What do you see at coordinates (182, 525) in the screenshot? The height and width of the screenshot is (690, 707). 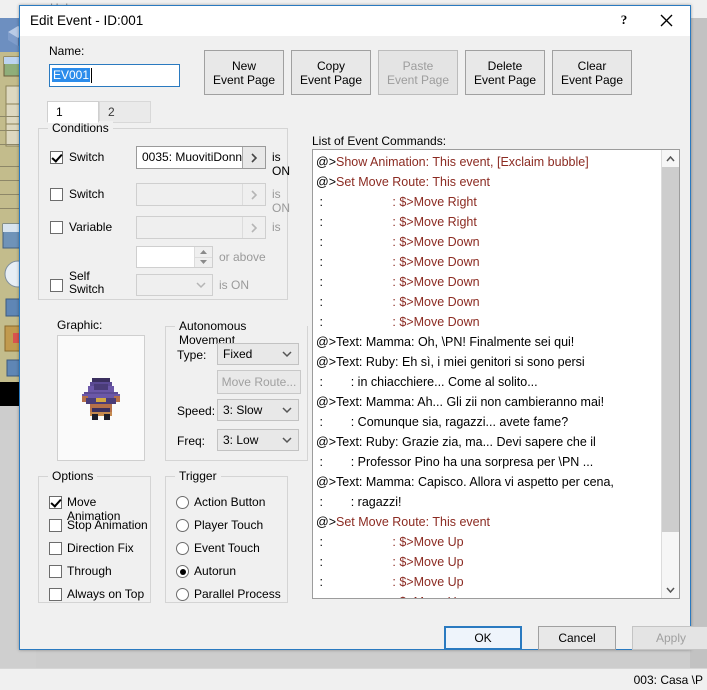 I see `trigger-player-touch-radio` at bounding box center [182, 525].